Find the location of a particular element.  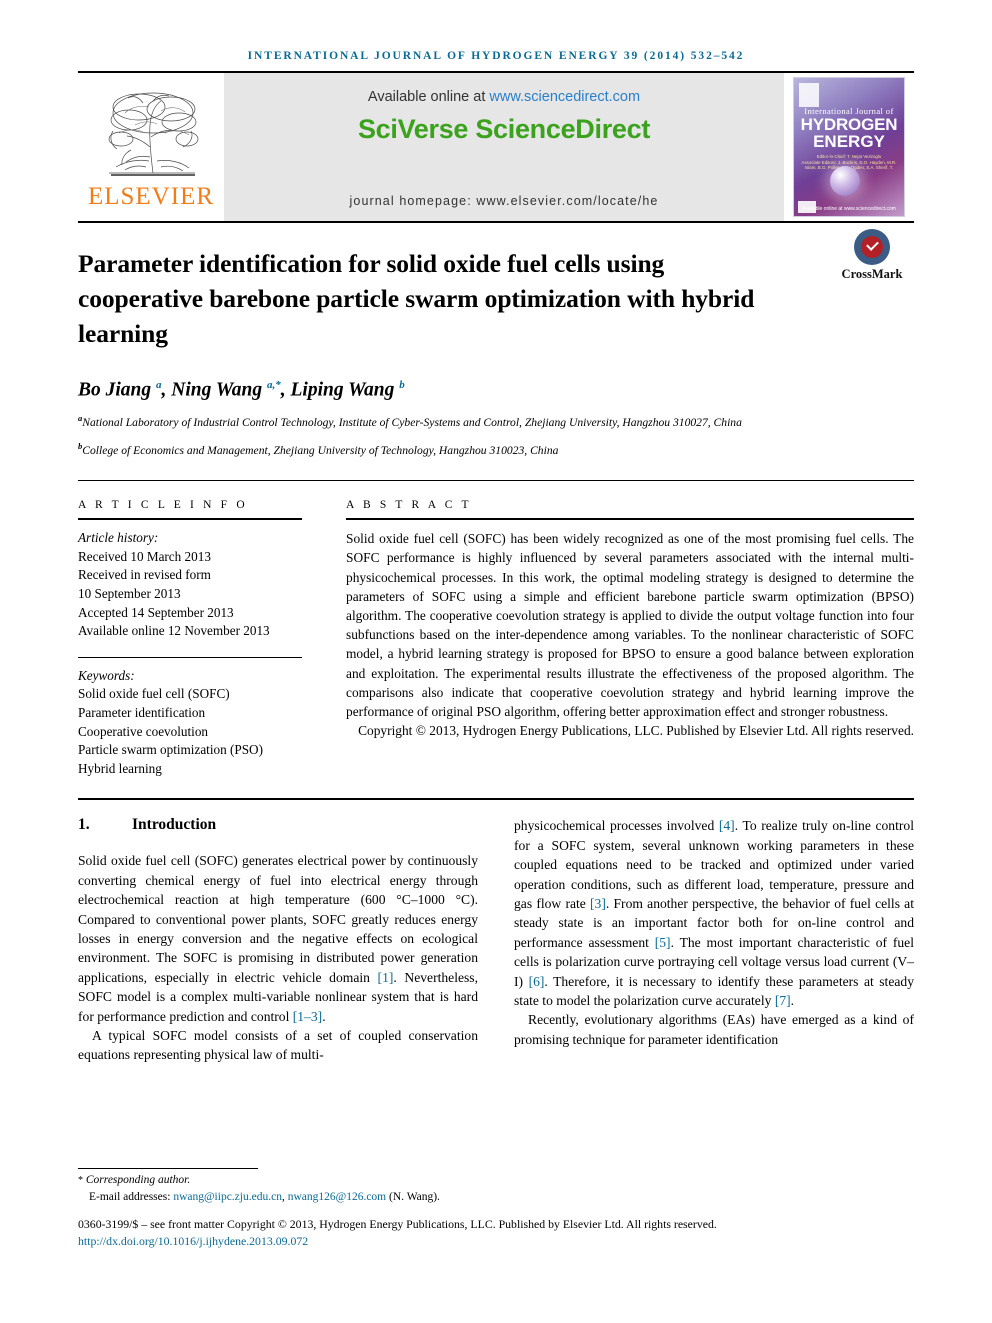

keyword-1: Parameter identification is located at coordinates (142, 712).